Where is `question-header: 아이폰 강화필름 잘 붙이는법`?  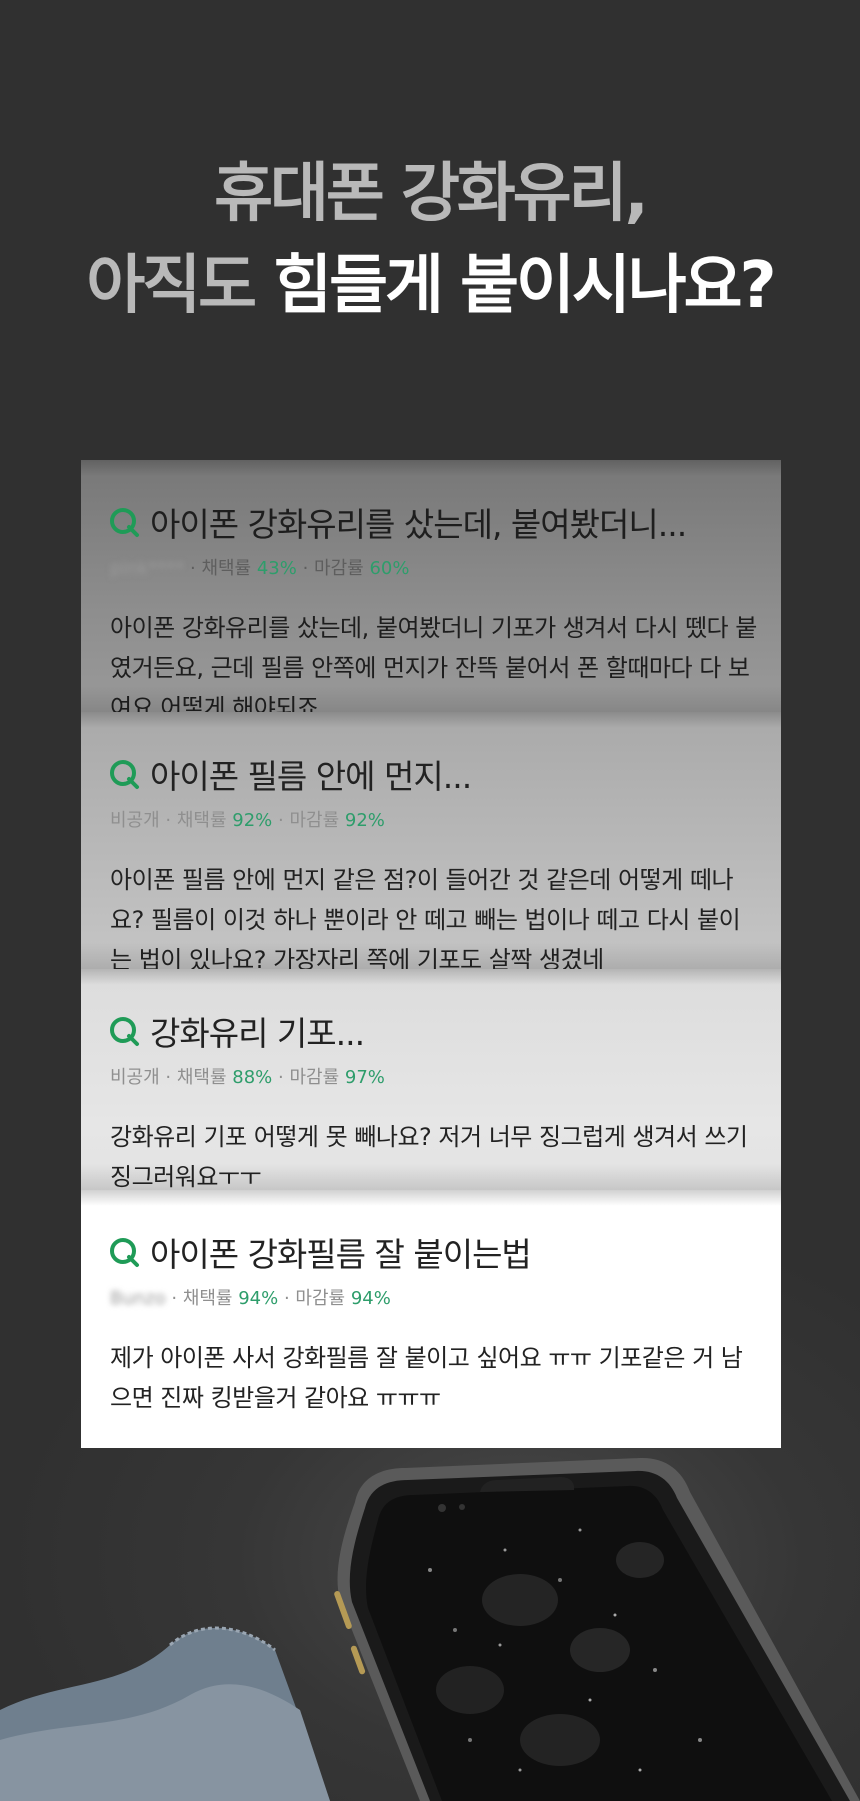 question-header: 아이폰 강화필름 잘 붙이는법 is located at coordinates (320, 1252).